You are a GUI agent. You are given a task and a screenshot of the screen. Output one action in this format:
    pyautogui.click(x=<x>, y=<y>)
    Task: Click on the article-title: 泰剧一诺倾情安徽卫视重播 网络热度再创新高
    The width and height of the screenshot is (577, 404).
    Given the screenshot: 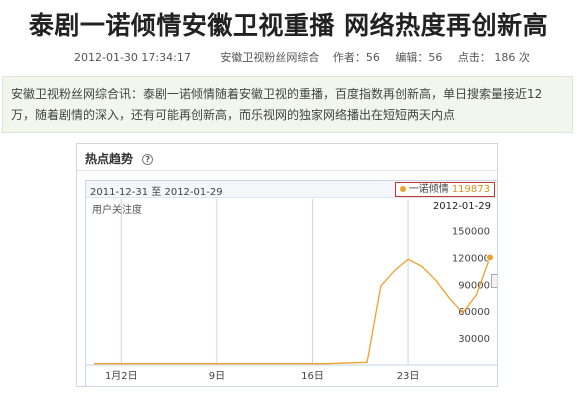 What is the action you would take?
    pyautogui.click(x=288, y=25)
    